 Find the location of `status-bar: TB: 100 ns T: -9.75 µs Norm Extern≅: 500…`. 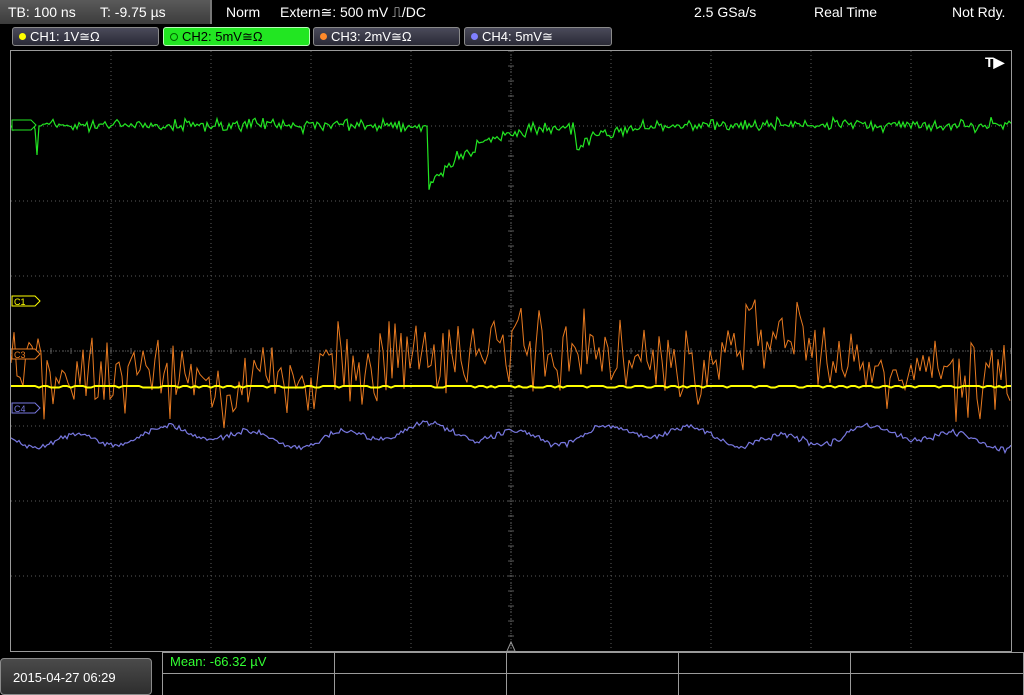

status-bar: TB: 100 ns T: -9.75 µs Norm Extern≅: 500… is located at coordinates (512, 12).